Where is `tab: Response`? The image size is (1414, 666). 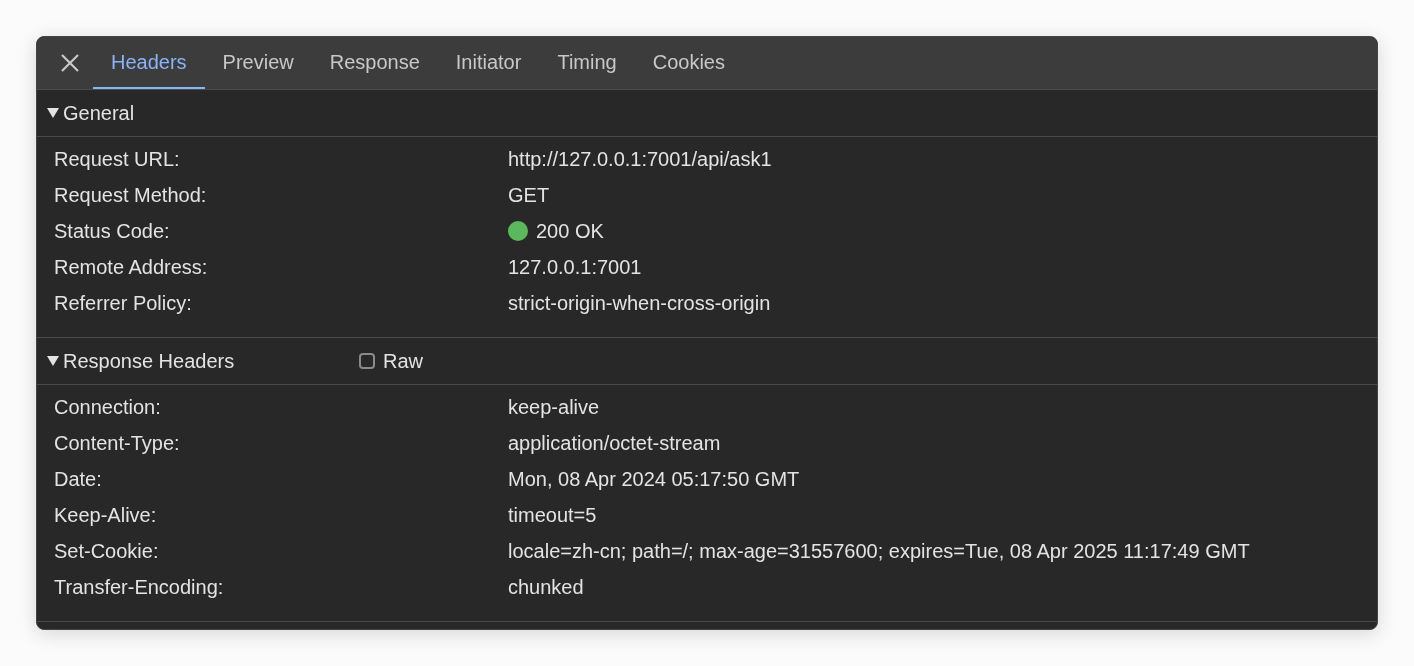
tab: Response is located at coordinates (374, 63).